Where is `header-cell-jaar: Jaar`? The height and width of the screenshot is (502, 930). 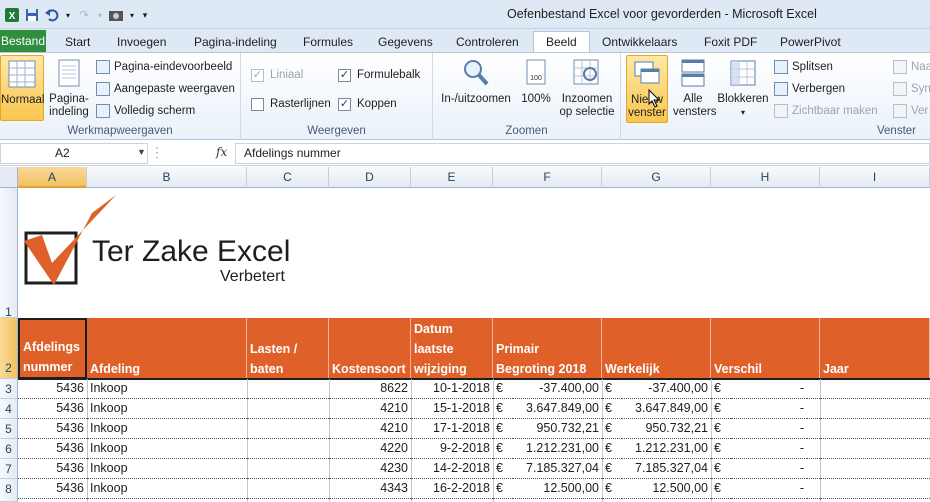 header-cell-jaar: Jaar is located at coordinates (875, 348).